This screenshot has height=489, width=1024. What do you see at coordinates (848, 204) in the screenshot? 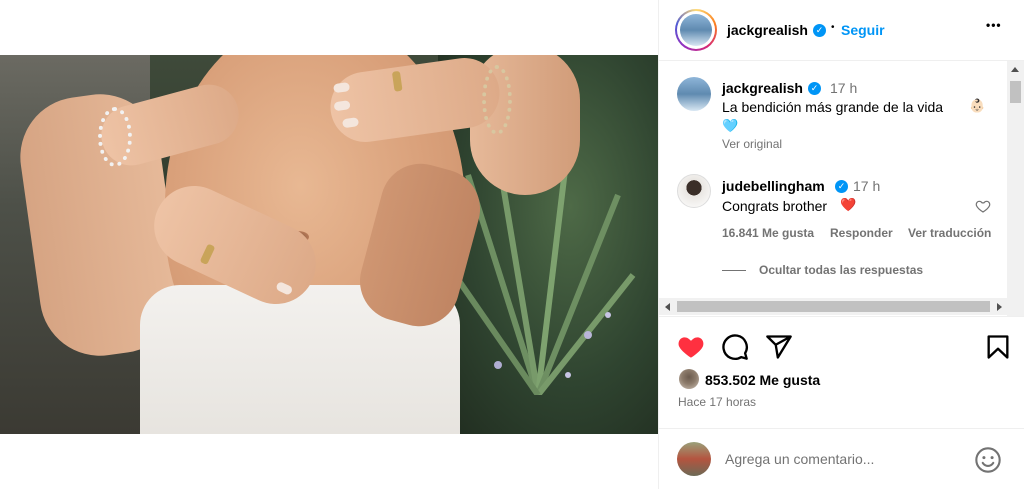
I see `red-heart-emoji: ❤️` at bounding box center [848, 204].